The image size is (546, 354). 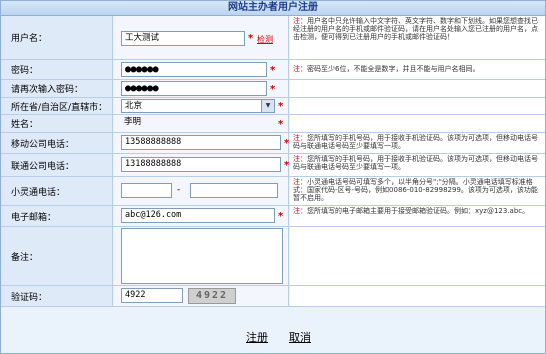 I want to click on email-tip: 注：您所填写的电子邮箱主要用于接受邮箱验证码。例如：xyz@123.abc。, so click(x=417, y=216).